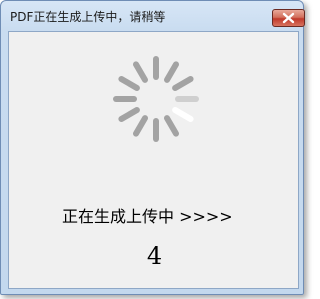 The height and width of the screenshot is (299, 320). I want to click on close-button, so click(288, 18).